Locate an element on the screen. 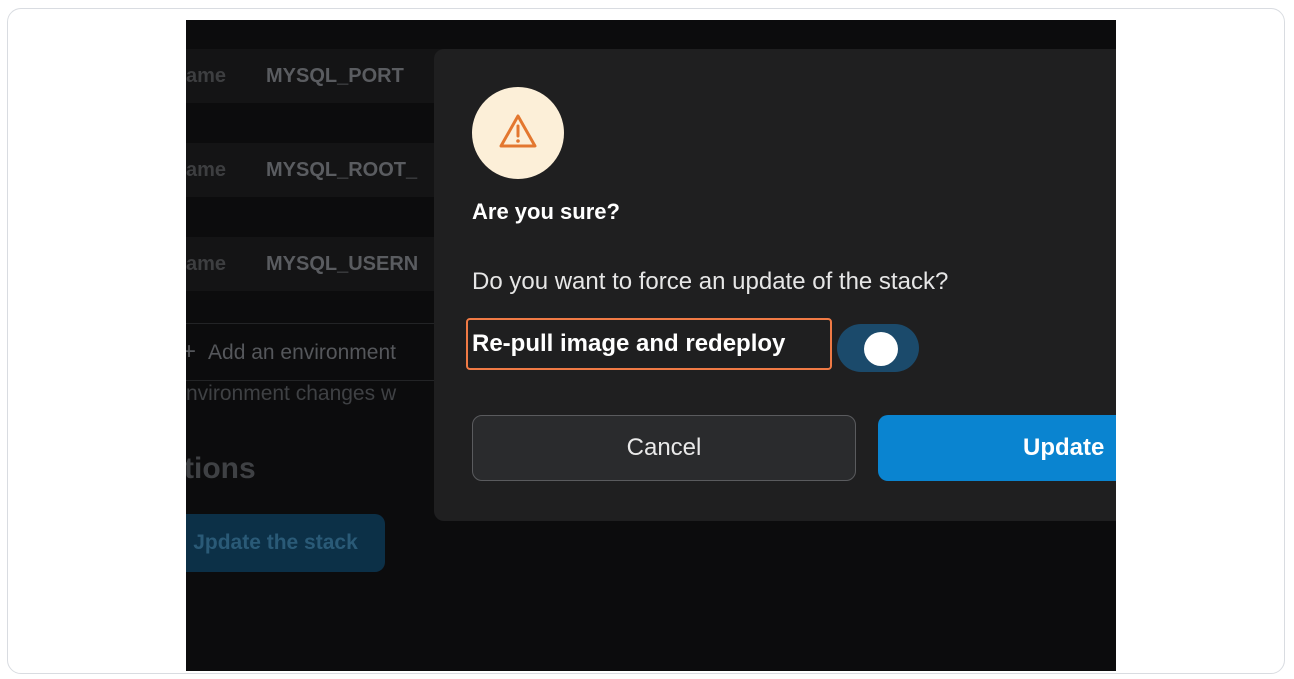 Image resolution: width=1294 pixels, height=679 pixels. add-environment-button: + Add an environment is located at coordinates (316, 352).